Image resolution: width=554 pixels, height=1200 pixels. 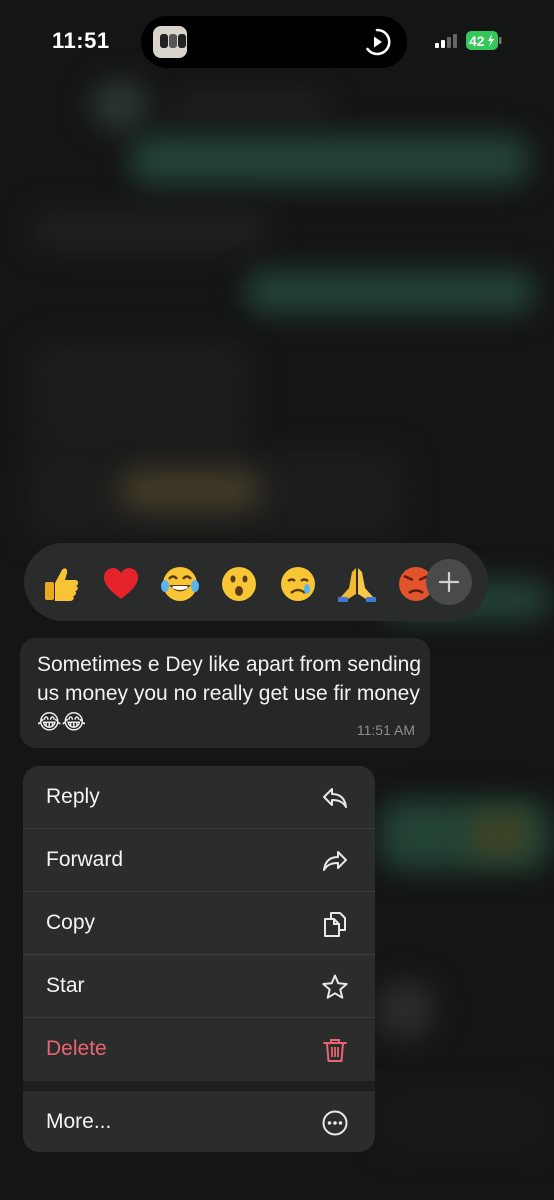 I want to click on signal-icon, so click(x=446, y=41).